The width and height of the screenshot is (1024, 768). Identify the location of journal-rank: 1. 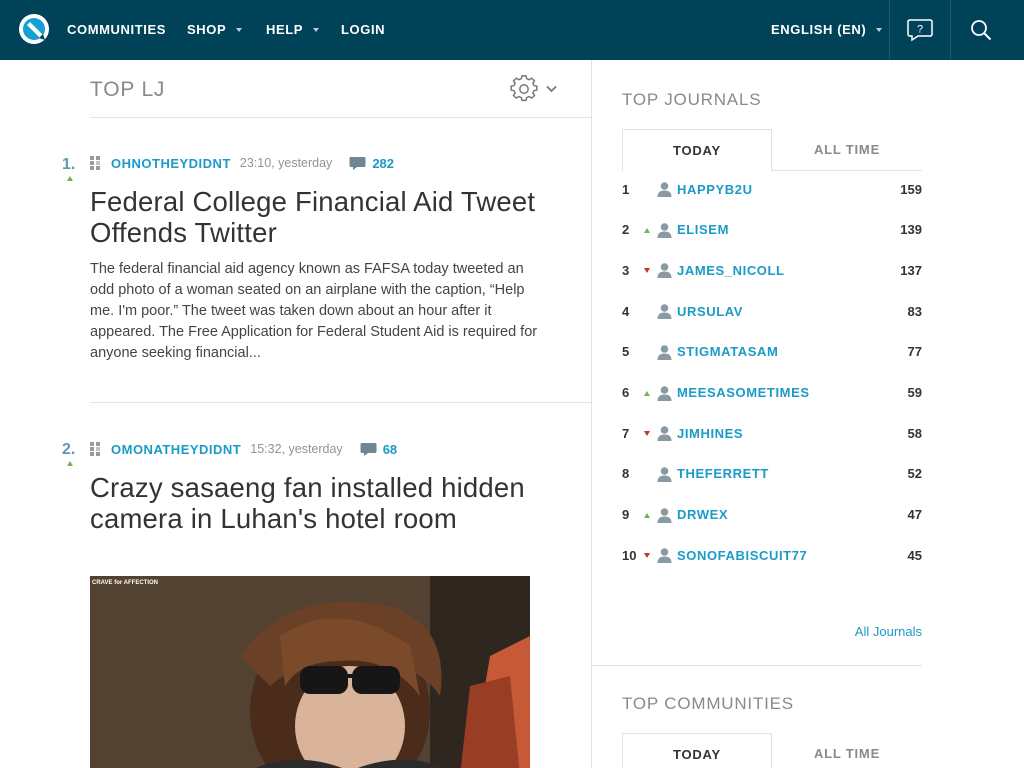
(626, 189).